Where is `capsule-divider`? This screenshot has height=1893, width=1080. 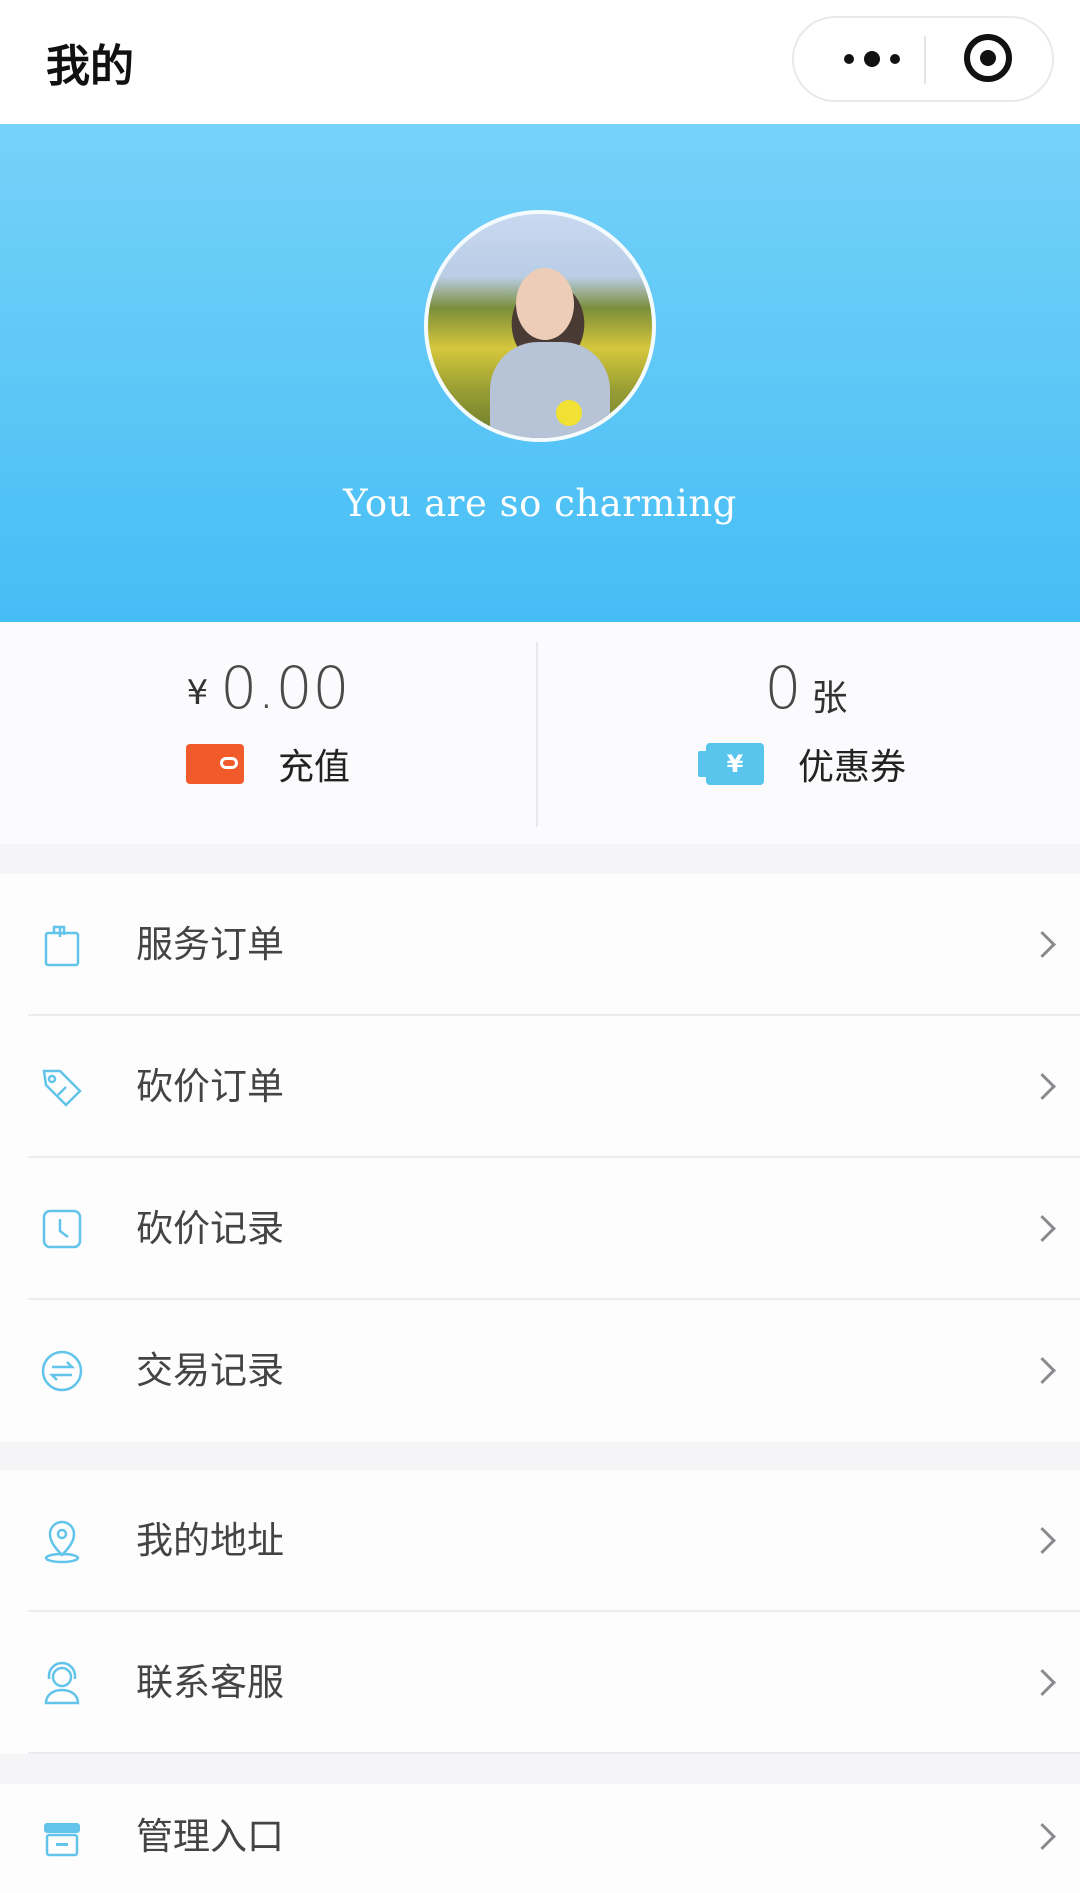 capsule-divider is located at coordinates (925, 60).